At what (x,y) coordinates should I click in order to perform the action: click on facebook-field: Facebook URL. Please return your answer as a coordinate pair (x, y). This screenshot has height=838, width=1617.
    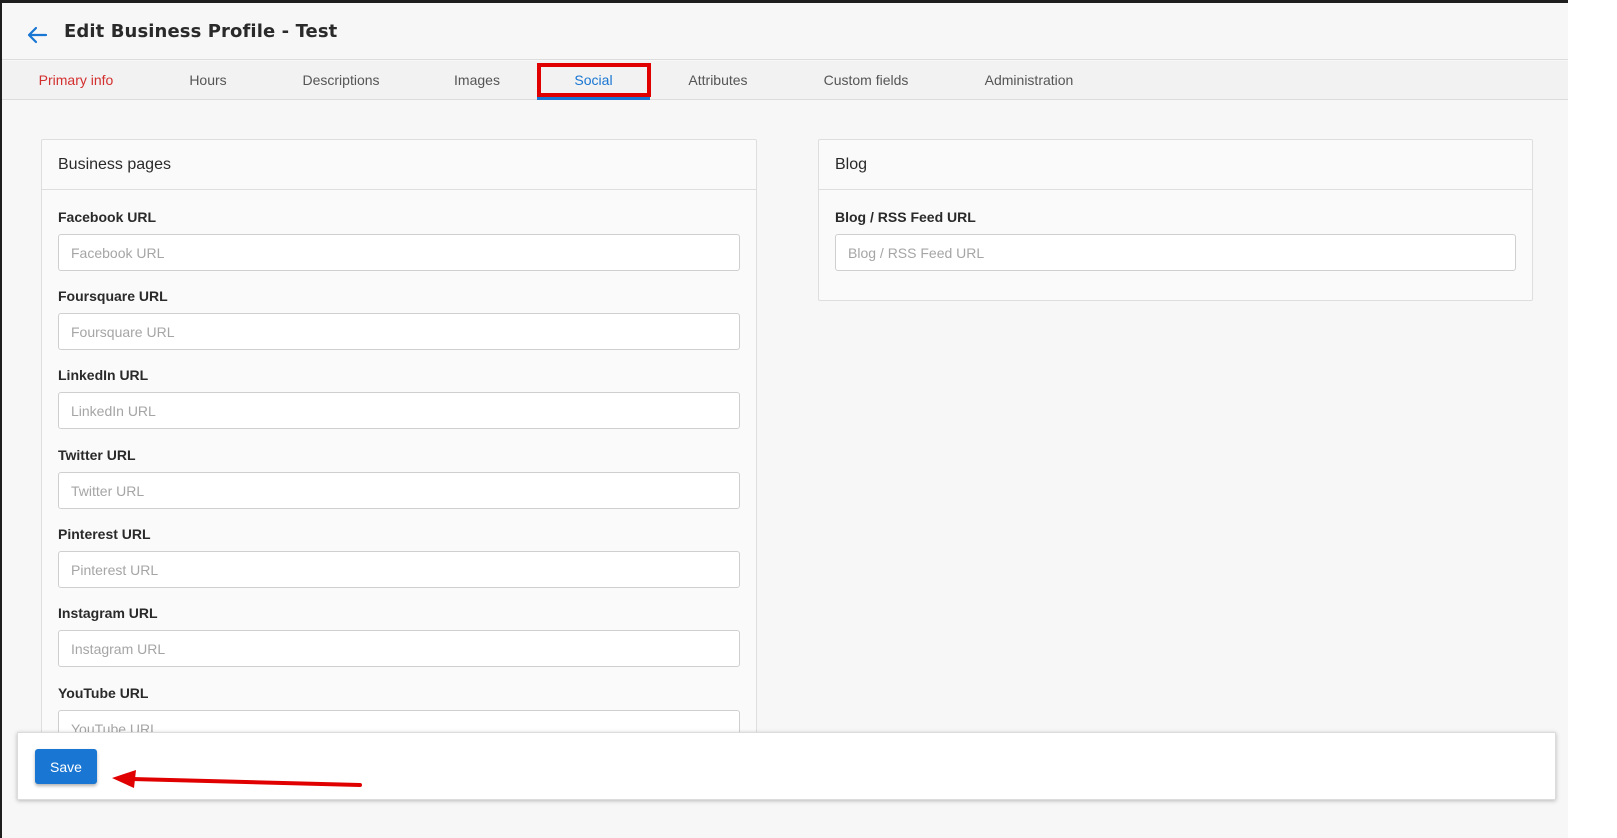
    Looking at the image, I should click on (399, 239).